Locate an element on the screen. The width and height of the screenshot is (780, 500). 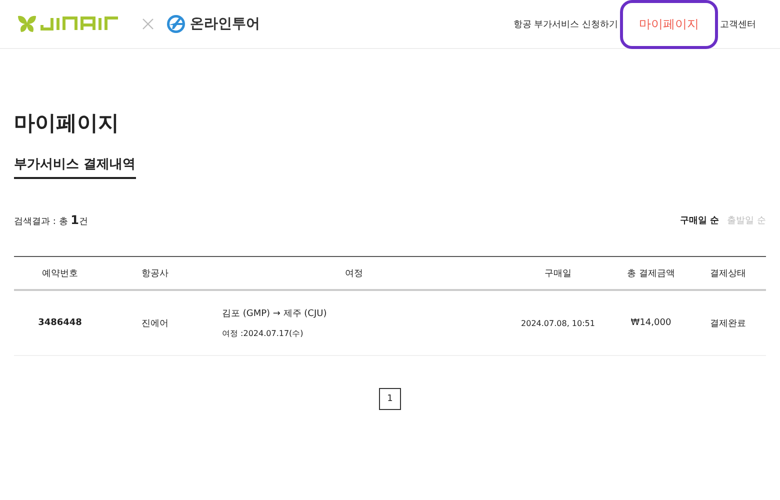
column-header: 구매일 is located at coordinates (558, 274).